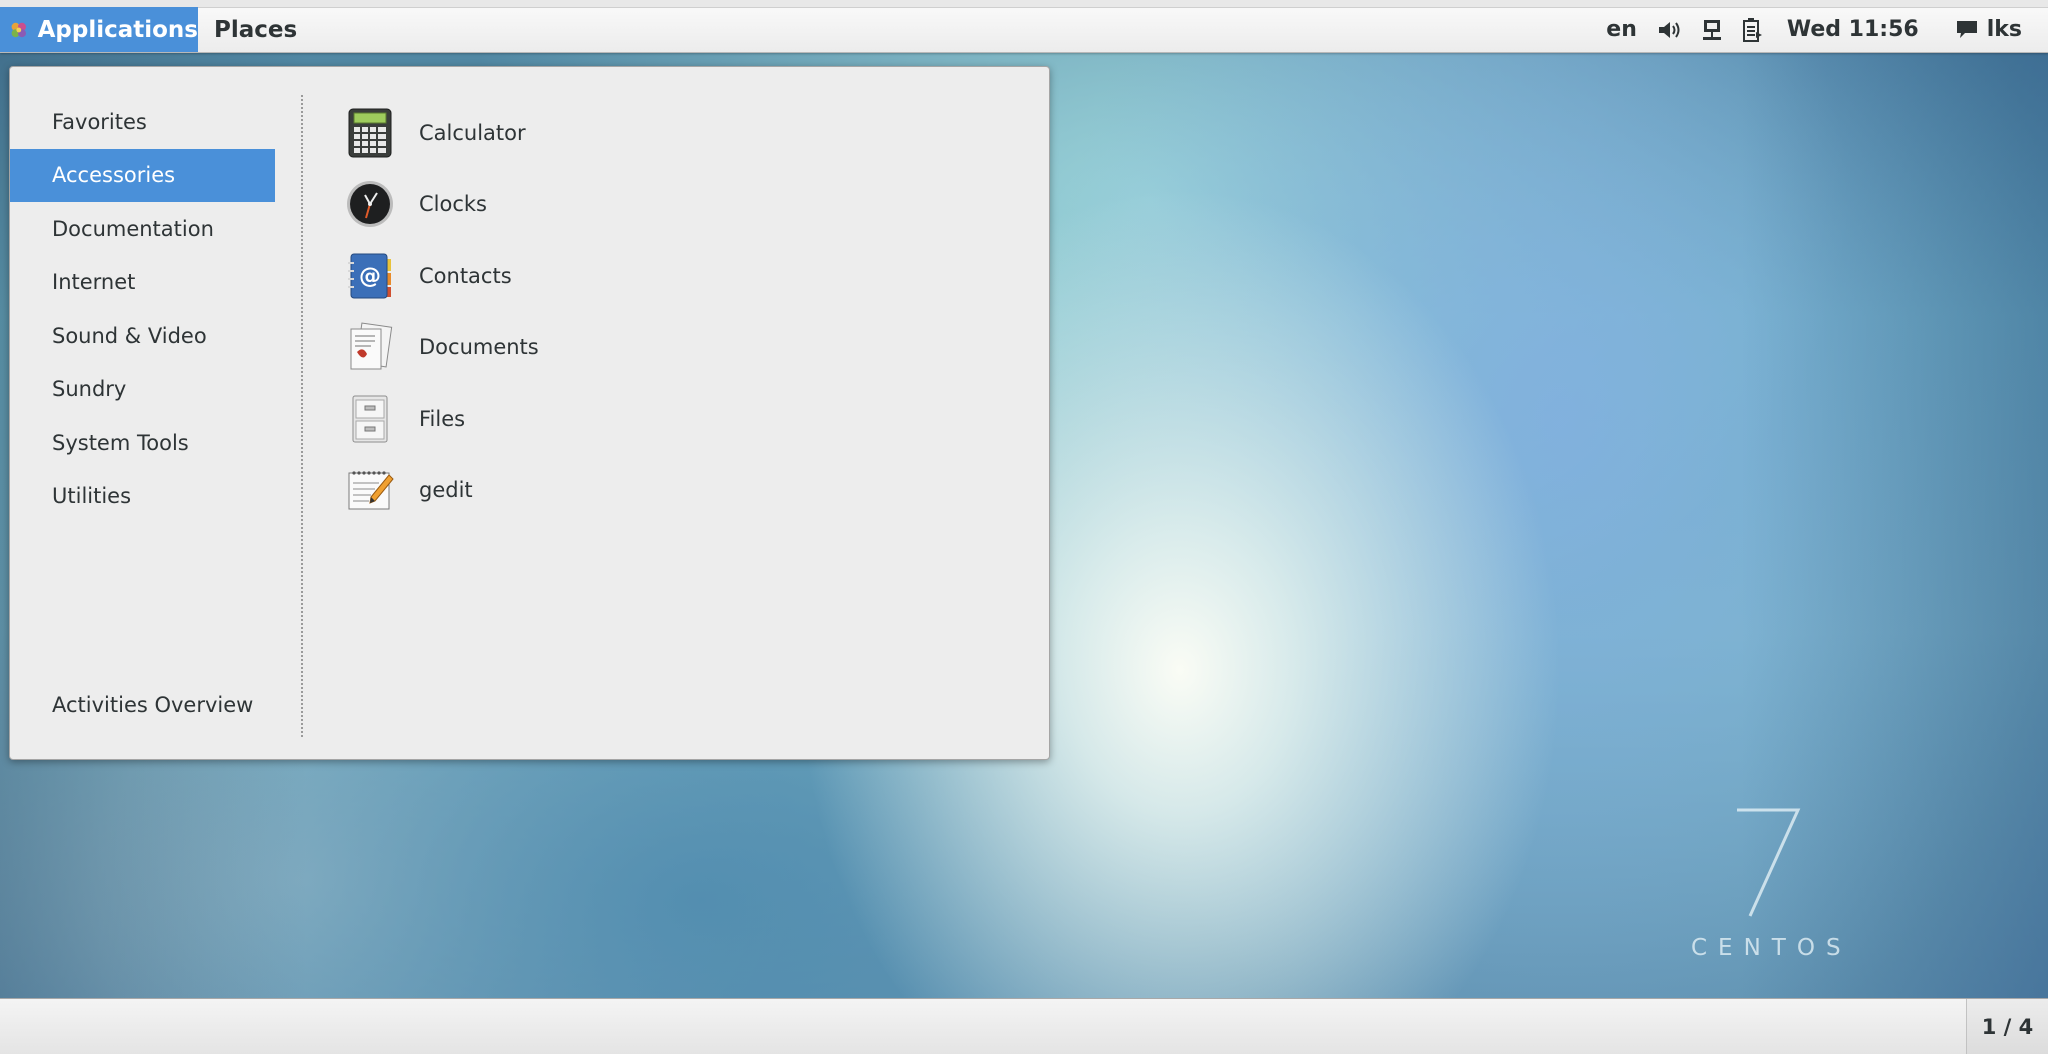 The image size is (2048, 1054). Describe the element at coordinates (114, 175) in the screenshot. I see `category-label: Accessories` at that location.